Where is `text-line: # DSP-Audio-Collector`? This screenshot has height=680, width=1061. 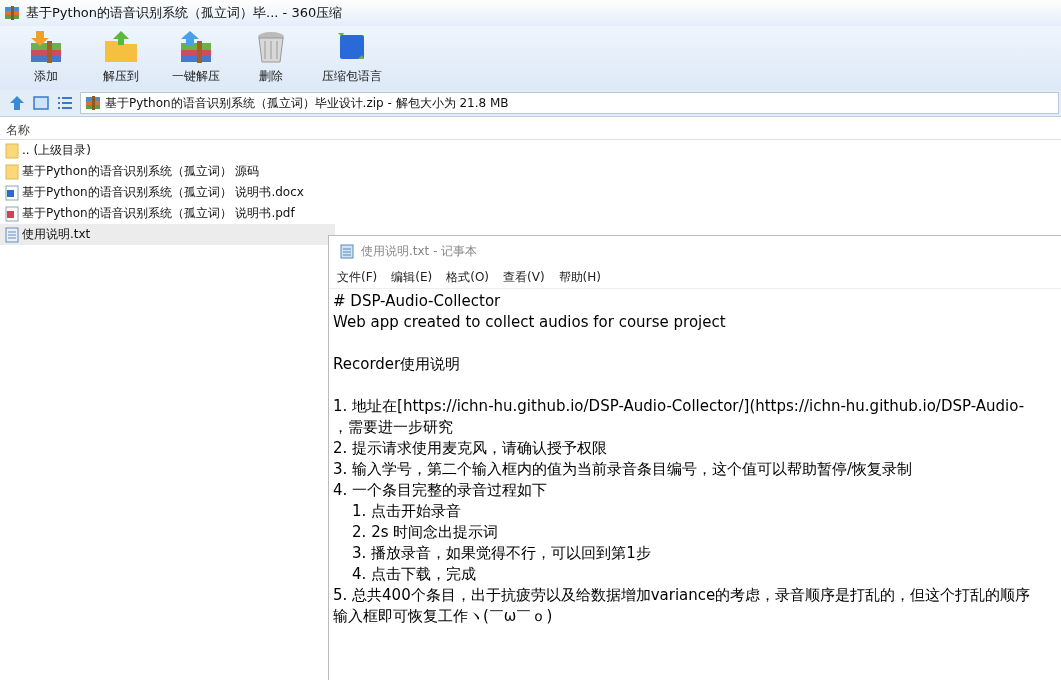
text-line: # DSP-Audio-Collector is located at coordinates (417, 301).